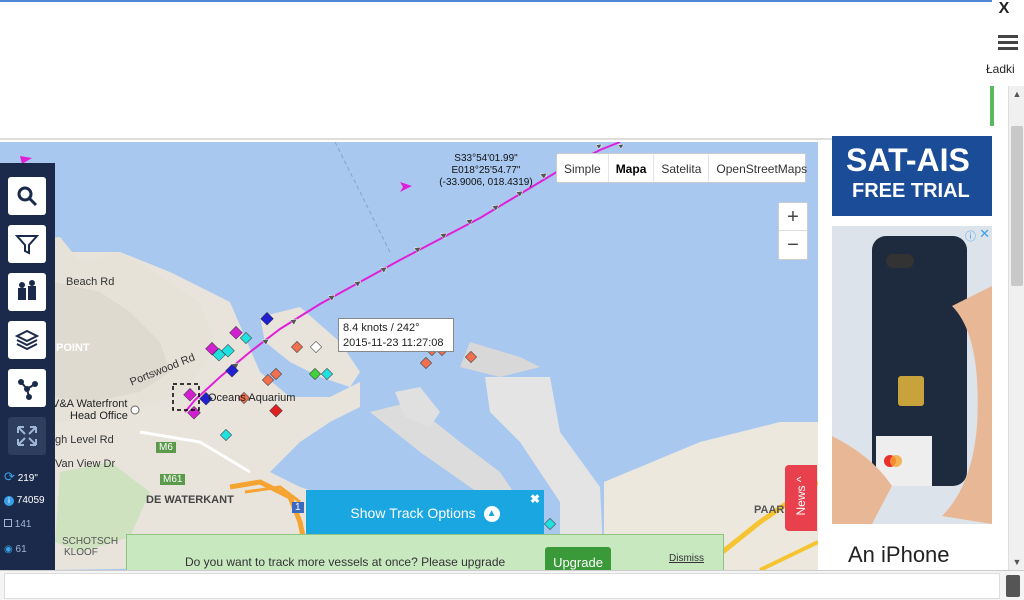 Image resolution: width=1024 pixels, height=600 pixels. I want to click on map-type-openstreetmaps: OpenStreetMaps, so click(761, 168).